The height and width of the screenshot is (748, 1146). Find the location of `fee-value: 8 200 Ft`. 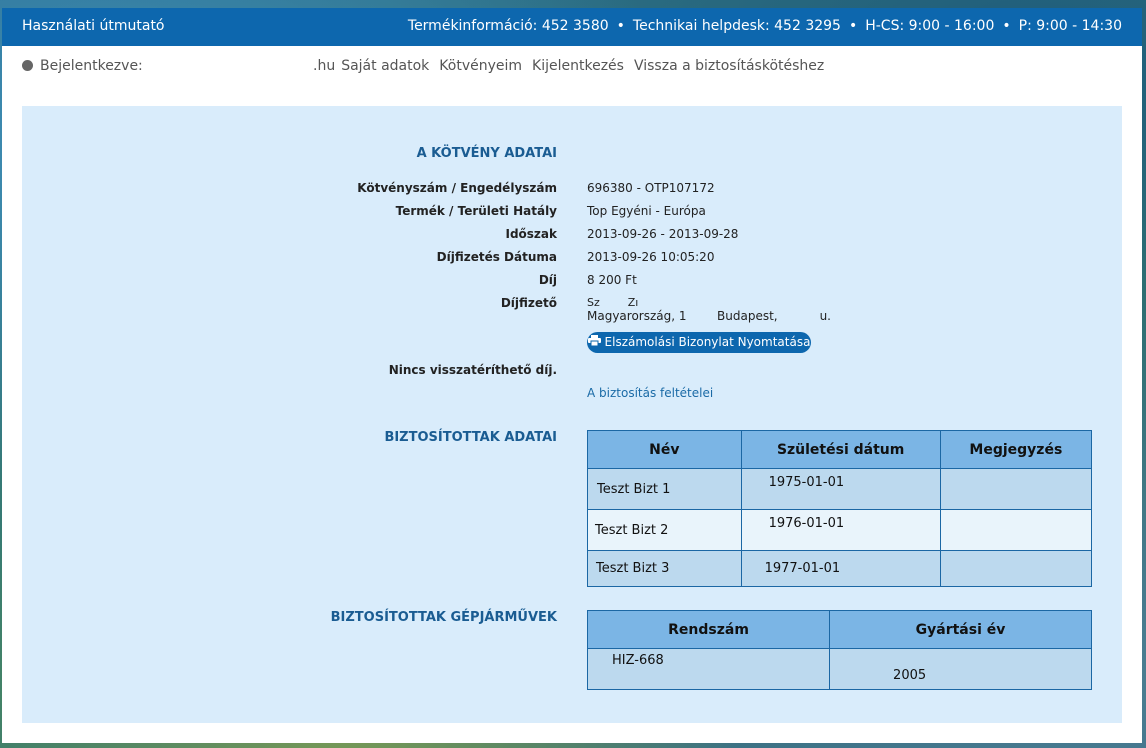

fee-value: 8 200 Ft is located at coordinates (612, 280).